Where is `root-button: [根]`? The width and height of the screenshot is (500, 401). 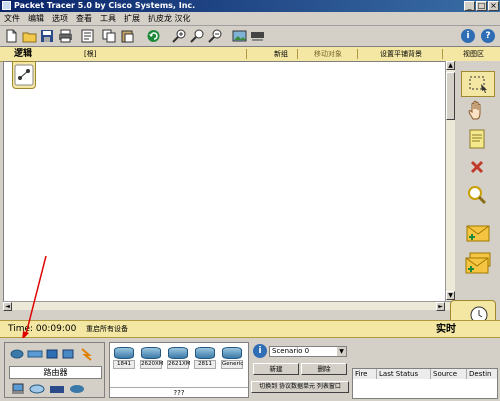
root-button: [根] is located at coordinates (90, 54).